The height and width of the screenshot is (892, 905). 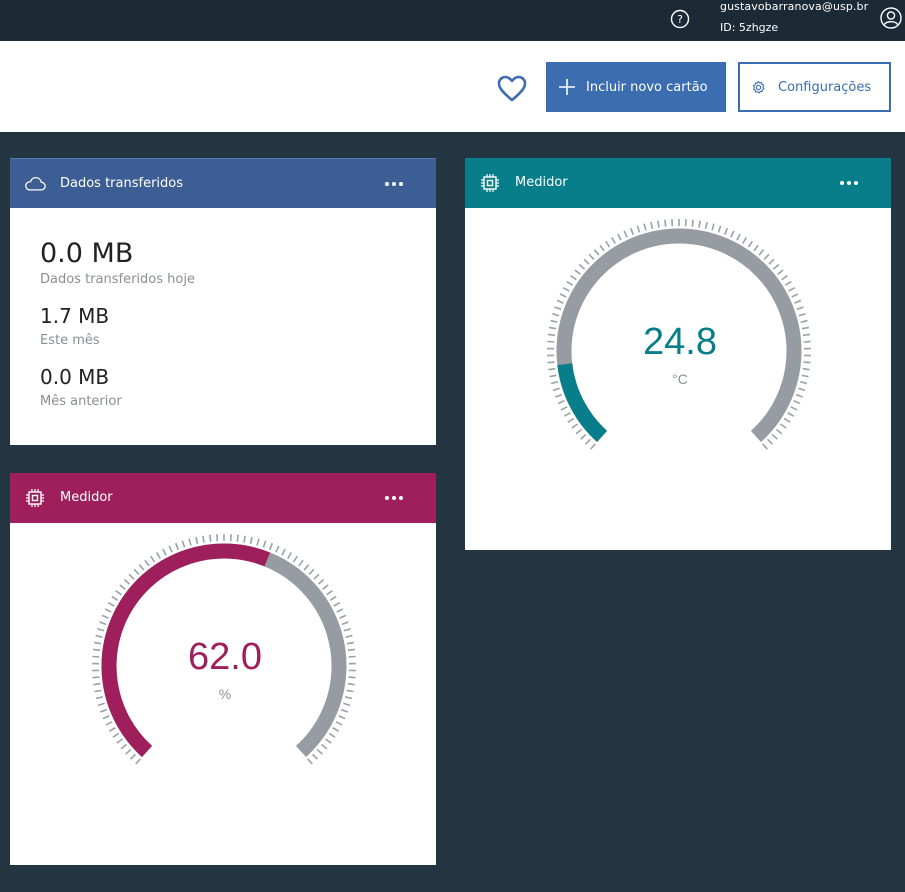 I want to click on settings-label: Configurações, so click(x=825, y=87).